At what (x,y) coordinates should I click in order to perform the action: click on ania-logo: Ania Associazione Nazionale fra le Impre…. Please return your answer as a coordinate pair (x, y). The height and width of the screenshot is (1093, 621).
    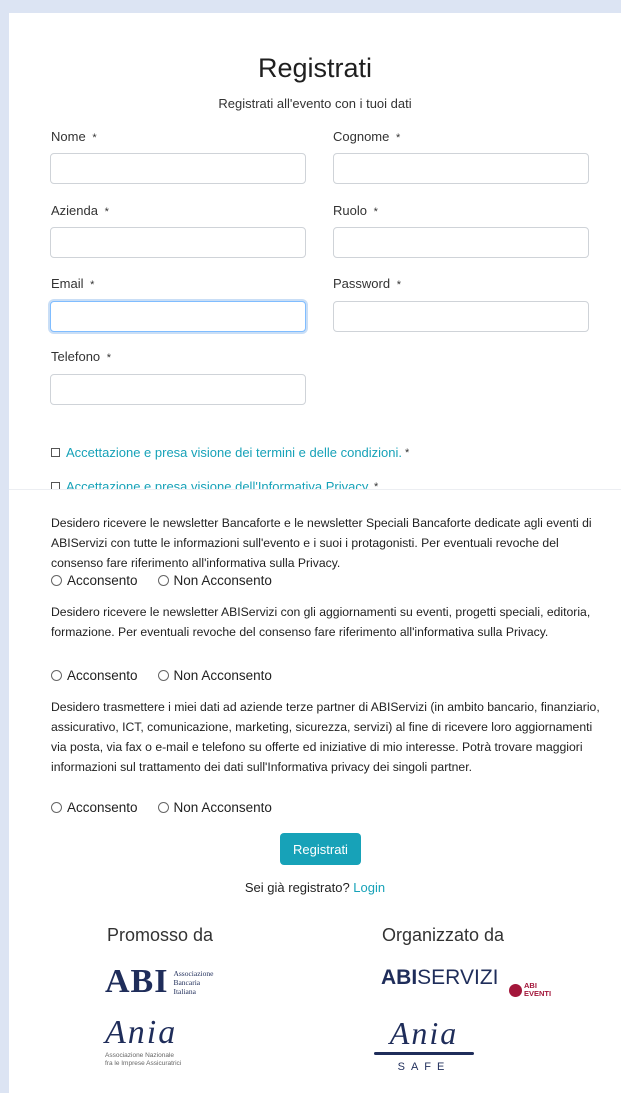
    Looking at the image, I should click on (143, 1042).